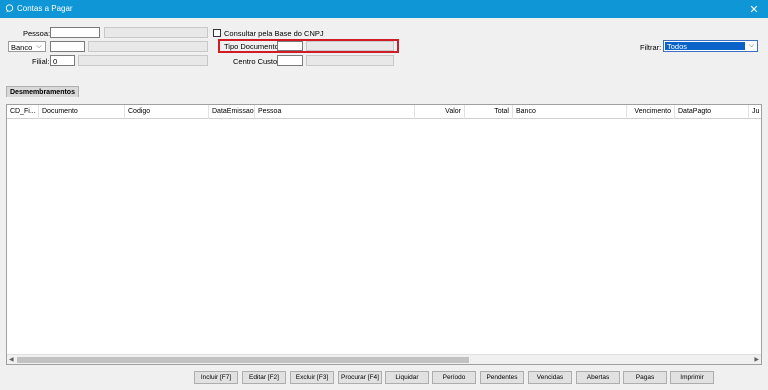 Image resolution: width=768 pixels, height=390 pixels. Describe the element at coordinates (75, 32) in the screenshot. I see `pessoa-code-input` at that location.